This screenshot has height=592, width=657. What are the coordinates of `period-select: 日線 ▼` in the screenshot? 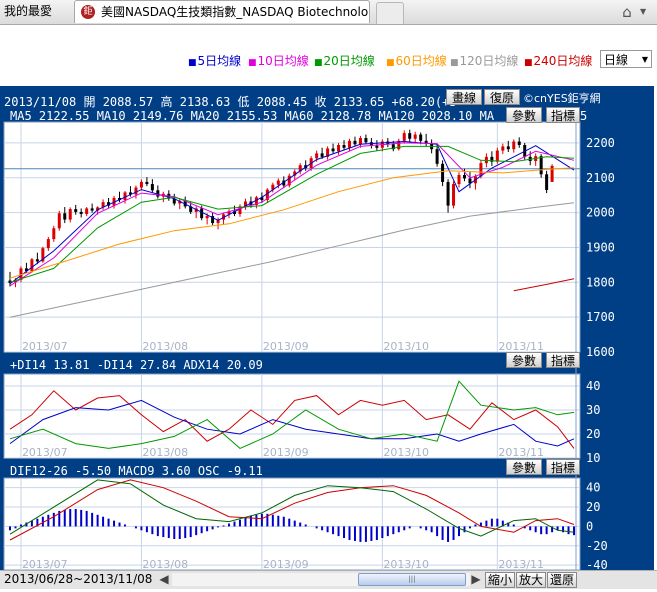 It's located at (626, 59).